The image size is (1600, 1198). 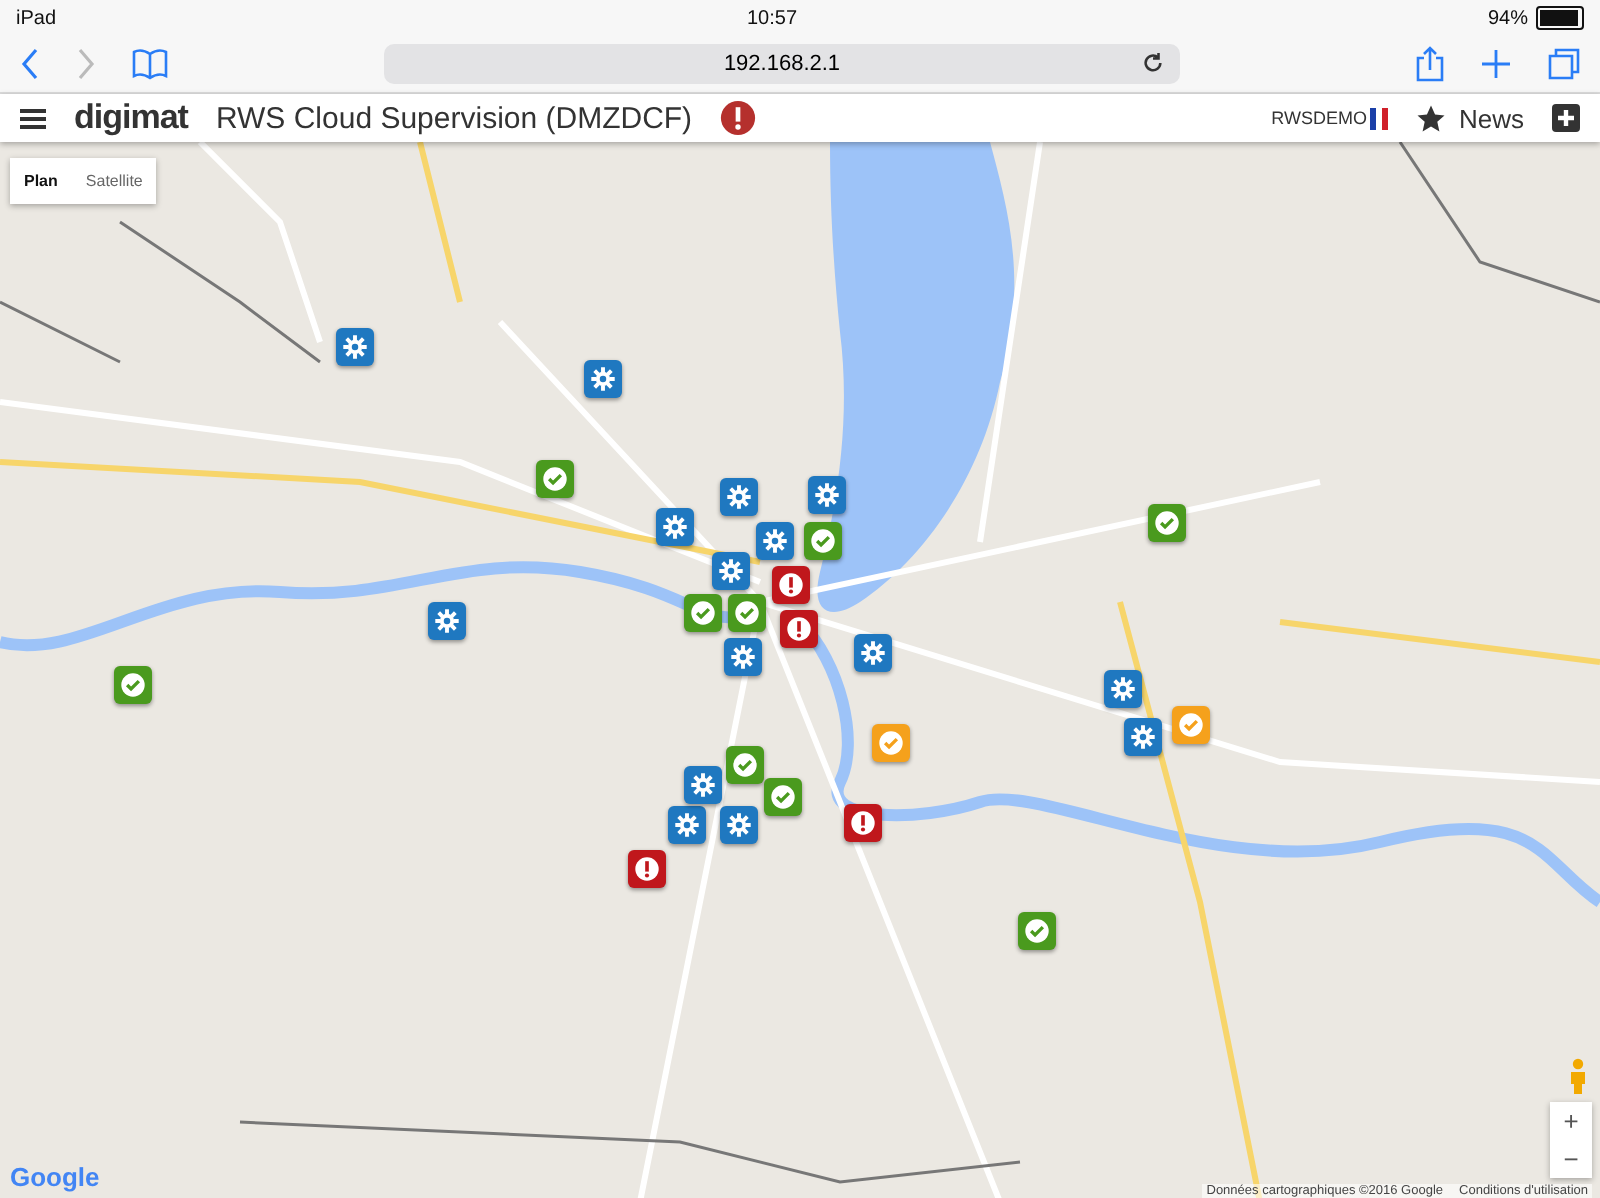 What do you see at coordinates (1319, 118) in the screenshot?
I see `user-name: RWSDEMO` at bounding box center [1319, 118].